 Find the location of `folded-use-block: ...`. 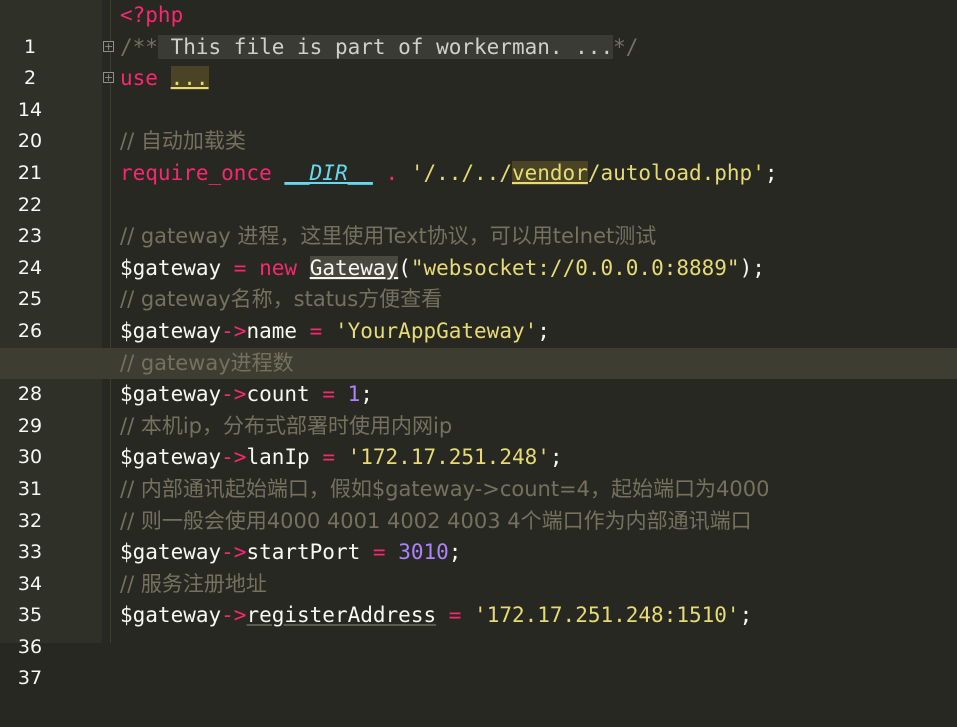

folded-use-block: ... is located at coordinates (189, 78).